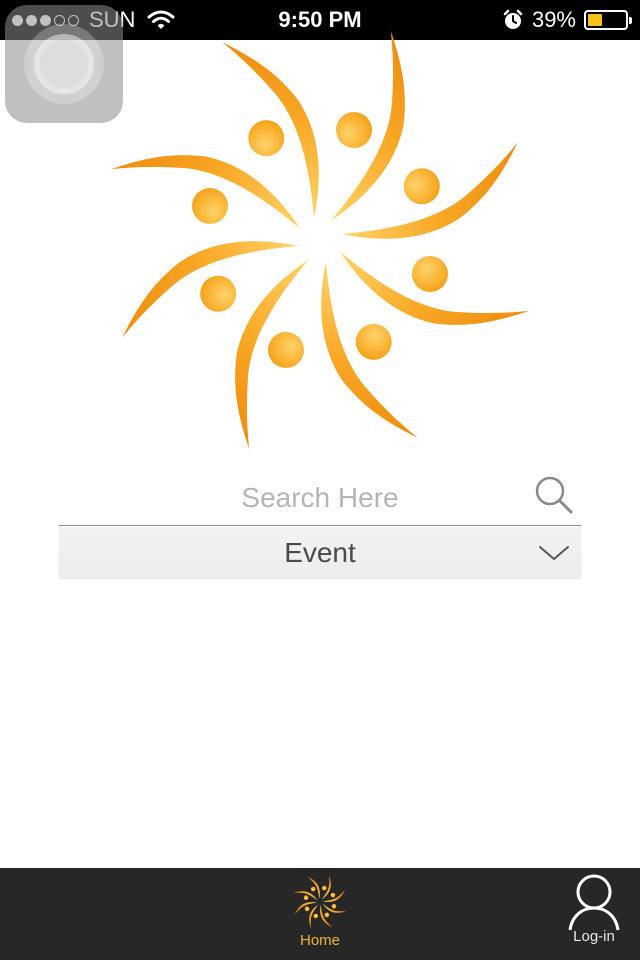 This screenshot has width=640, height=960. I want to click on category-selected-value: Event, so click(320, 552).